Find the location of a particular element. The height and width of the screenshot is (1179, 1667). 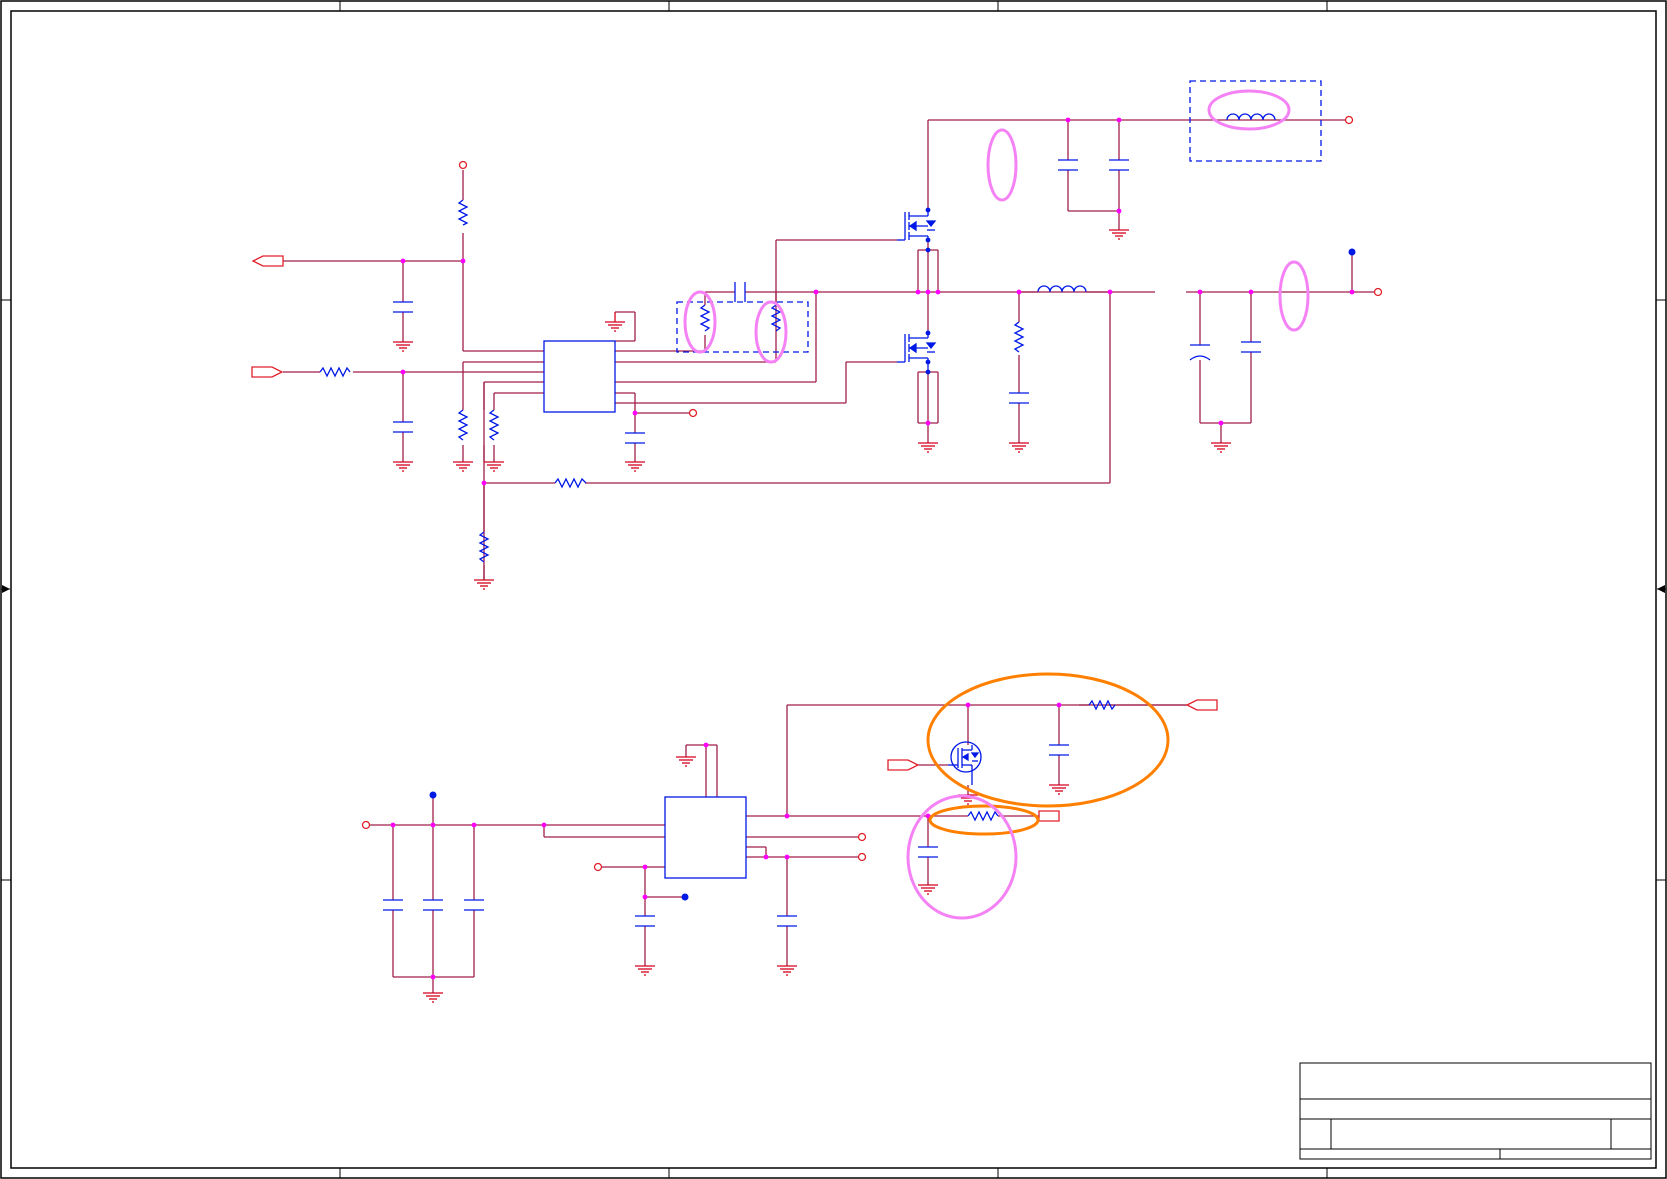

vout-terminal is located at coordinates (1378, 292).